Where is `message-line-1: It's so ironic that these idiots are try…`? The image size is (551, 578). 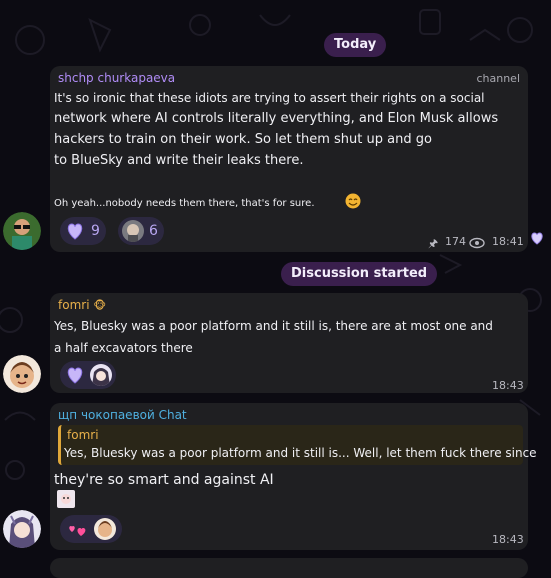 message-line-1: It's so ironic that these idiots are try… is located at coordinates (269, 98).